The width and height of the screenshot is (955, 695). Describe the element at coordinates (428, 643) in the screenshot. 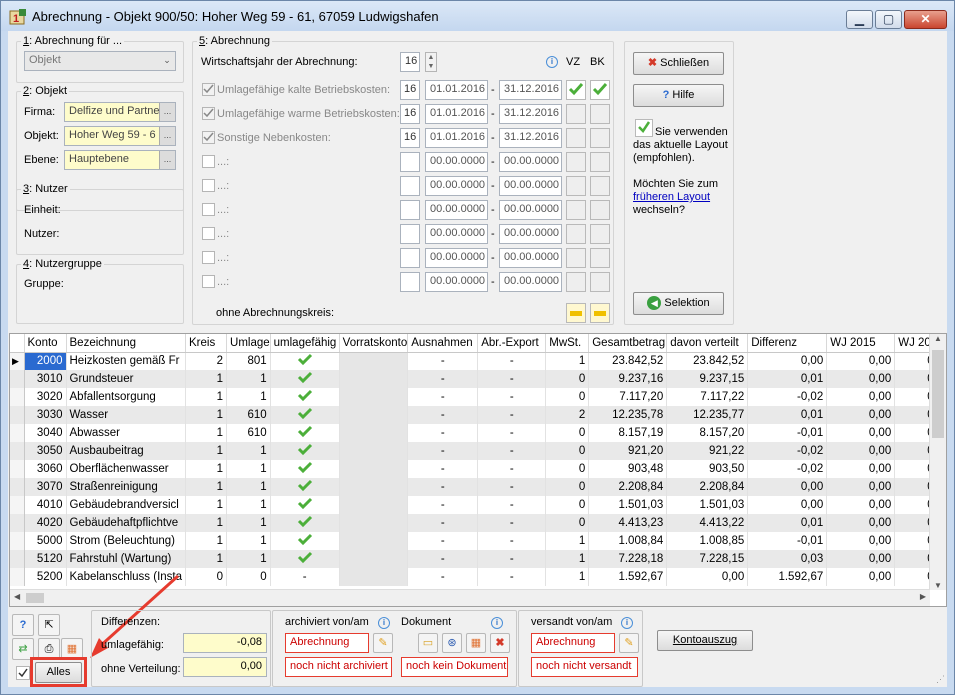

I see `folder-icon: ▭` at that location.